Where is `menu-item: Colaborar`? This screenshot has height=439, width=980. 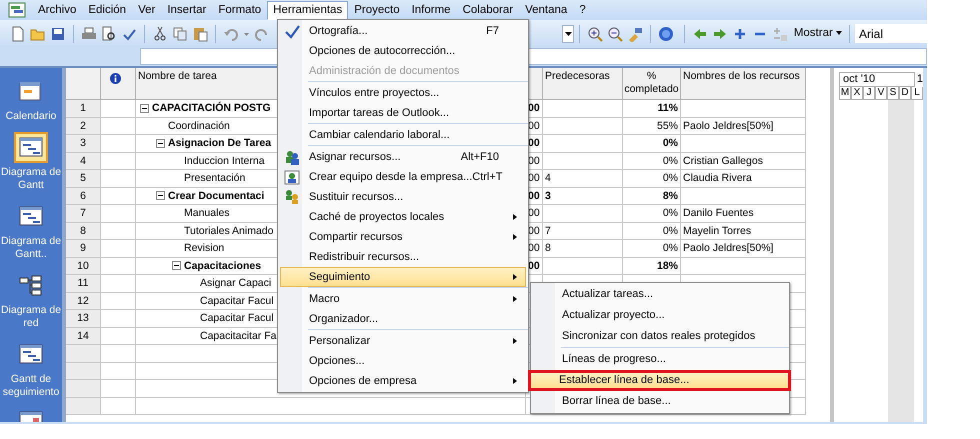 menu-item: Colaborar is located at coordinates (488, 10).